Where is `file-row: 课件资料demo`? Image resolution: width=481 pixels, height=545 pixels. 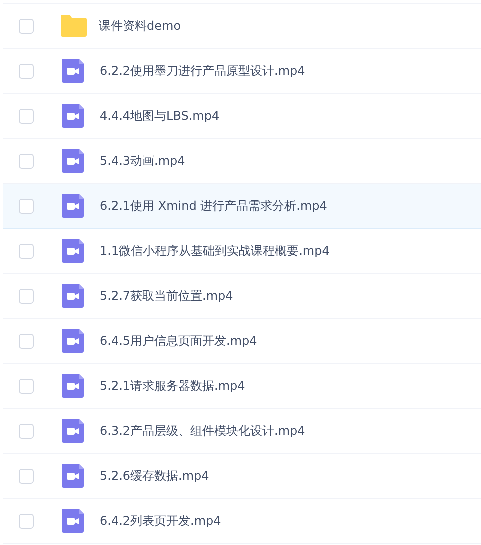
file-row: 课件资料demo is located at coordinates (242, 26).